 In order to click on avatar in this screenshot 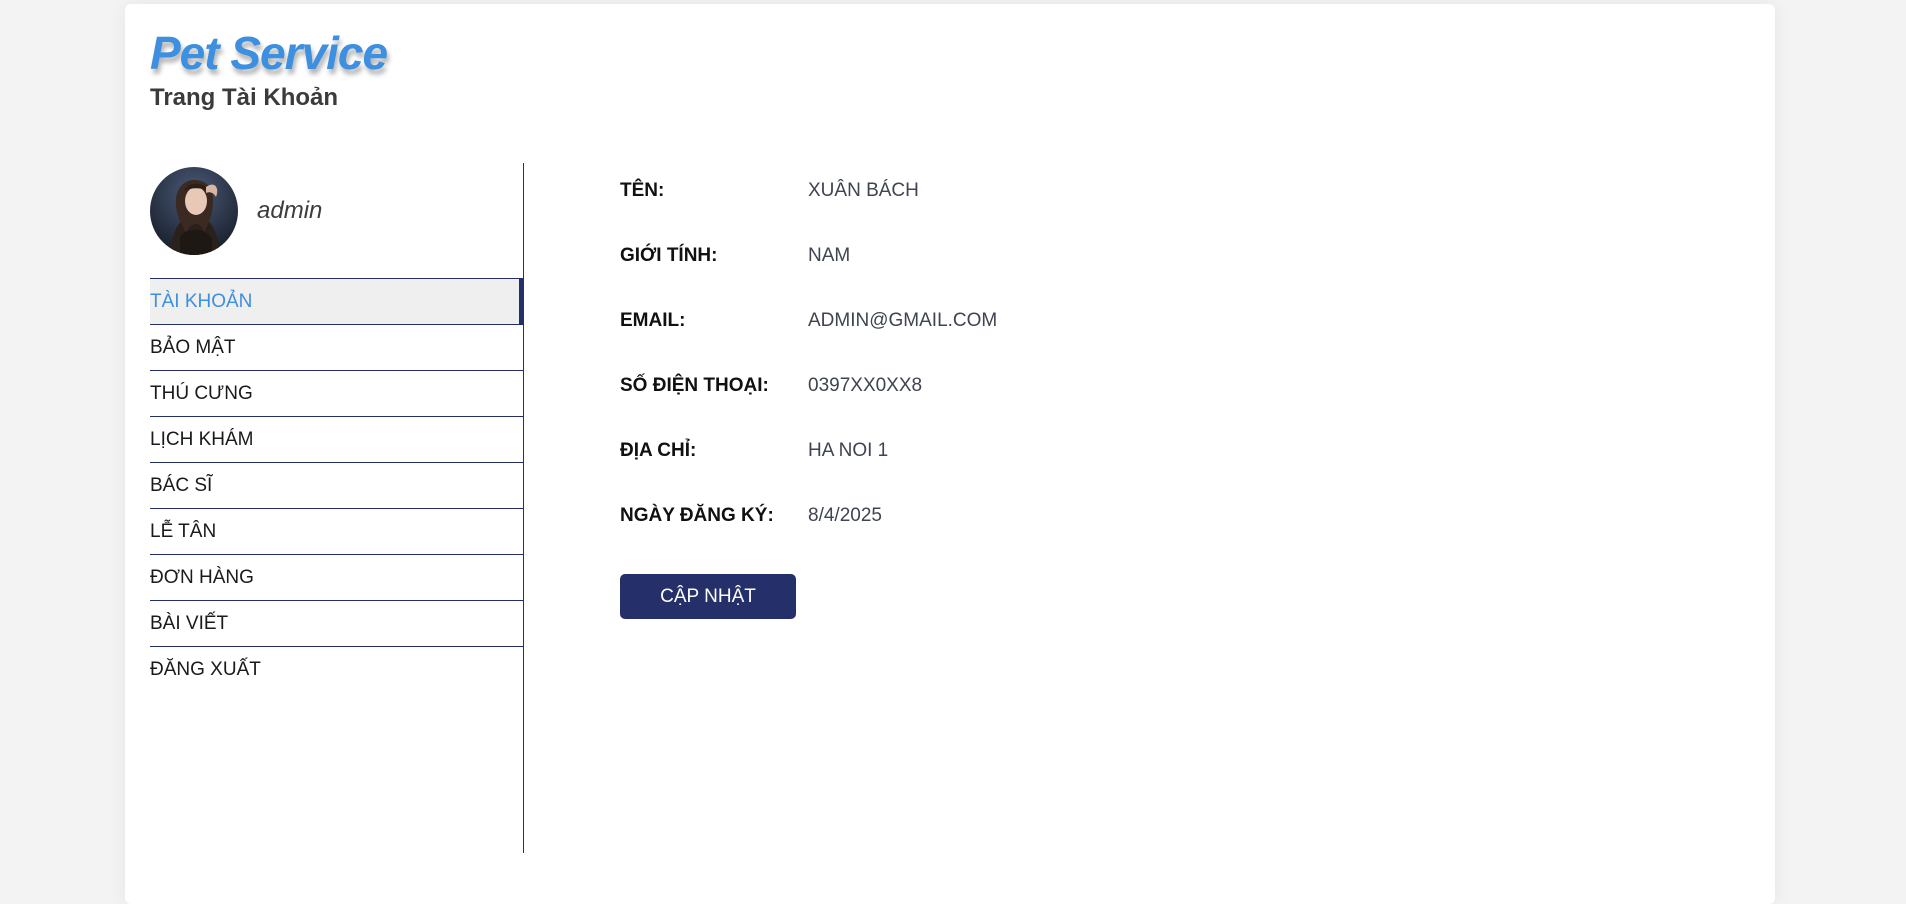, I will do `click(194, 211)`.